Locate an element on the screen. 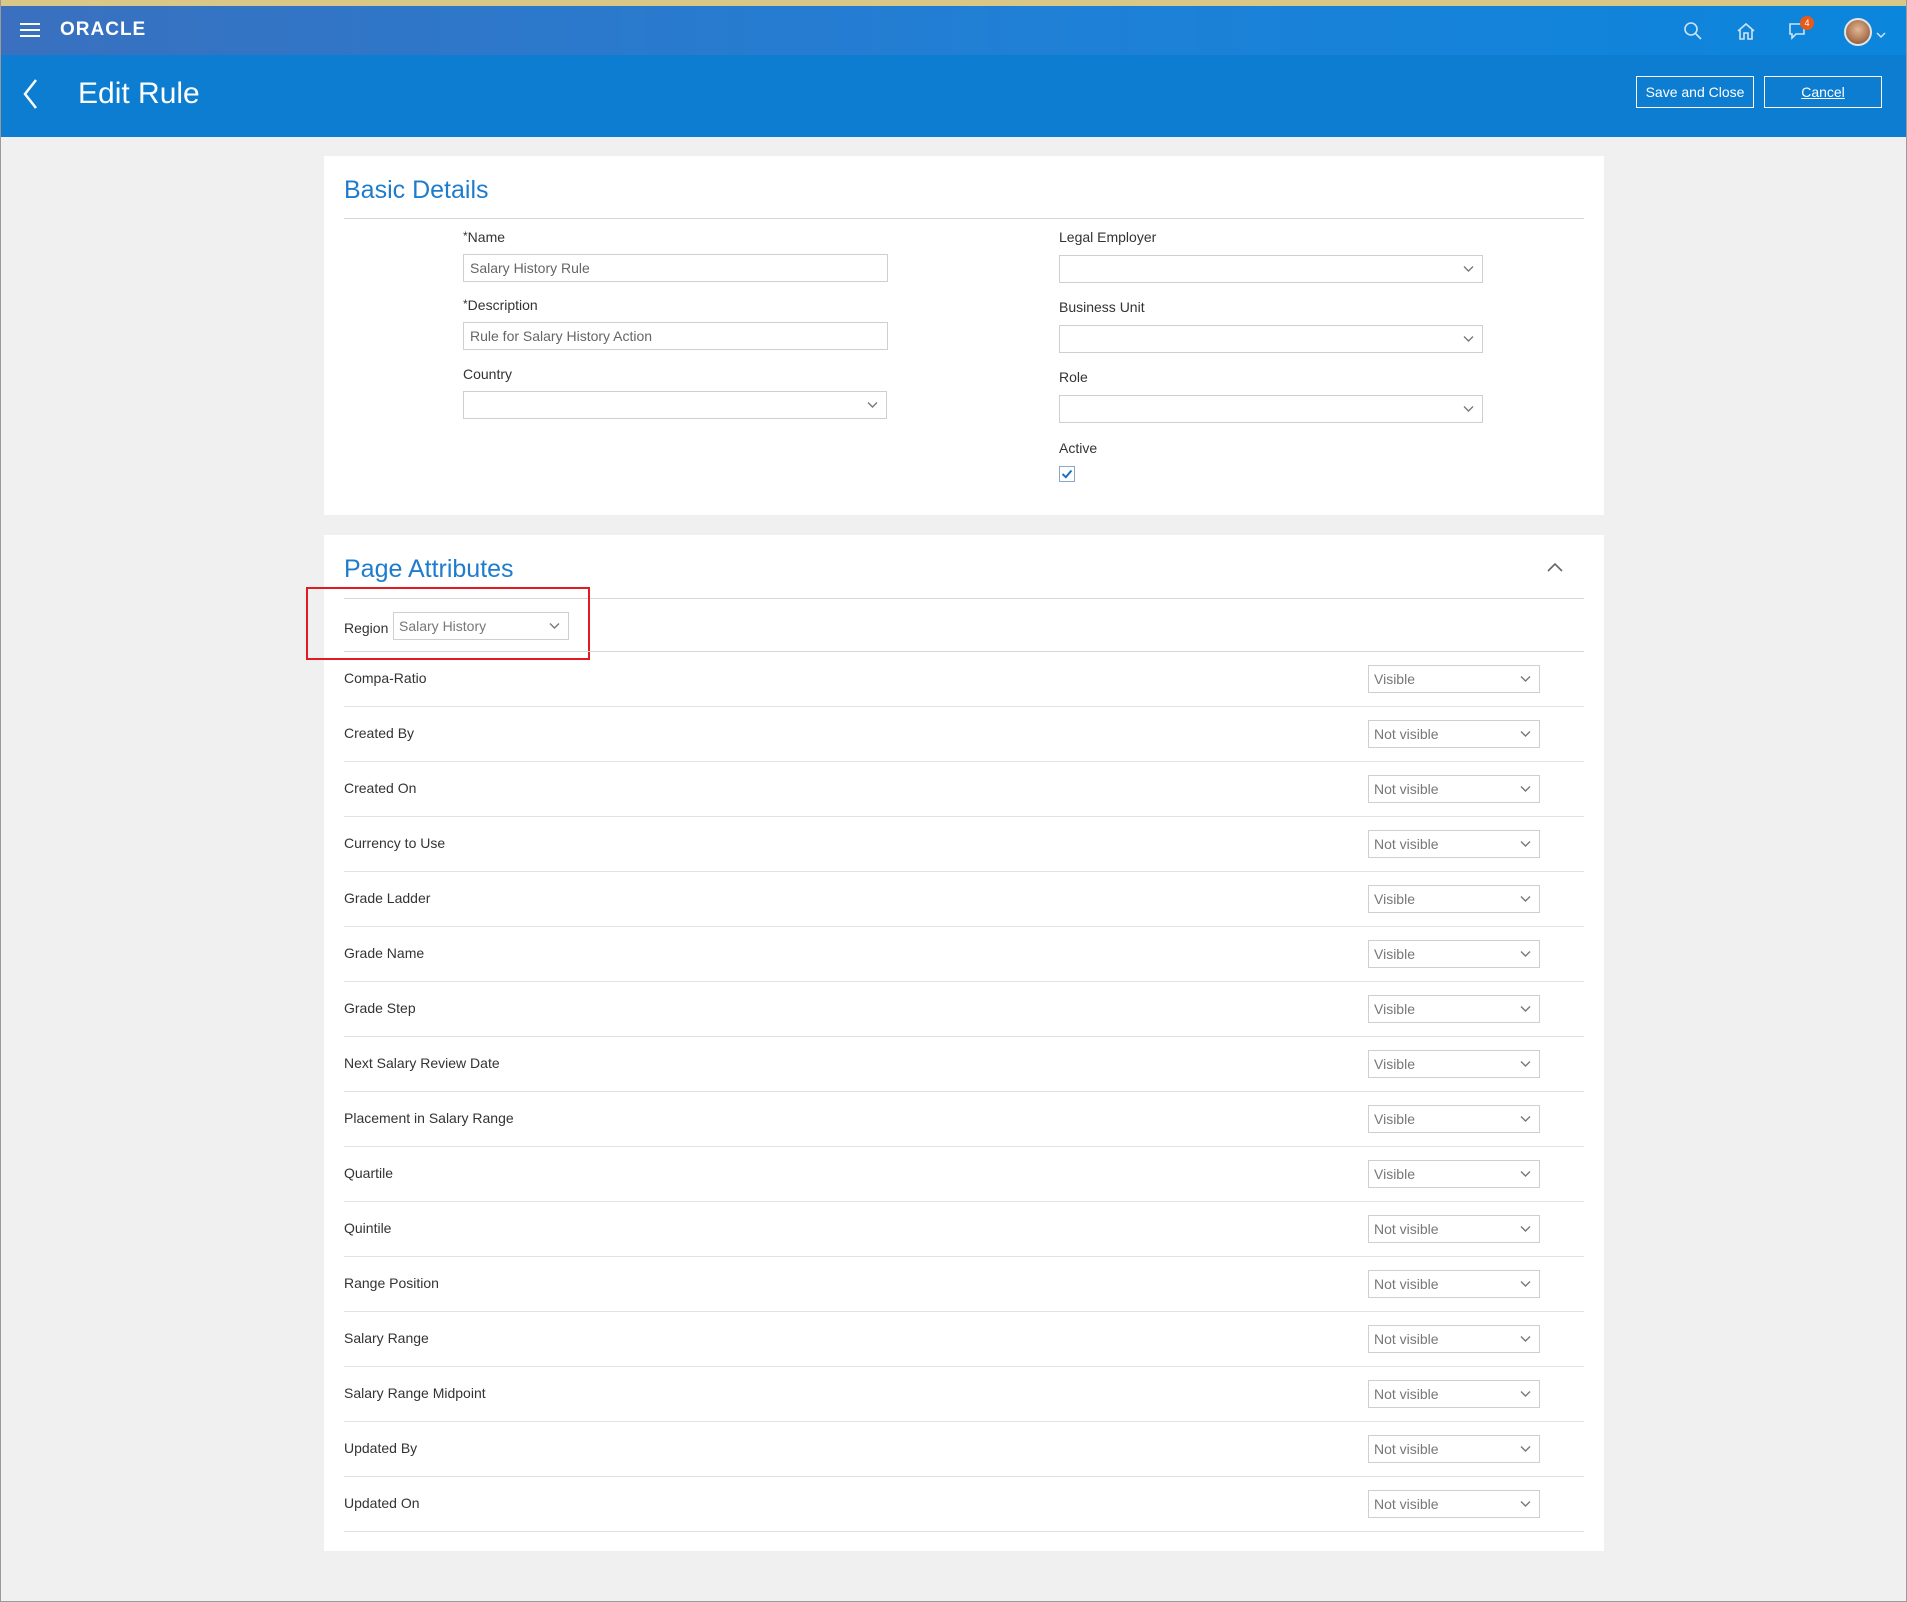 The height and width of the screenshot is (1602, 1907). country-label: Country is located at coordinates (488, 374).